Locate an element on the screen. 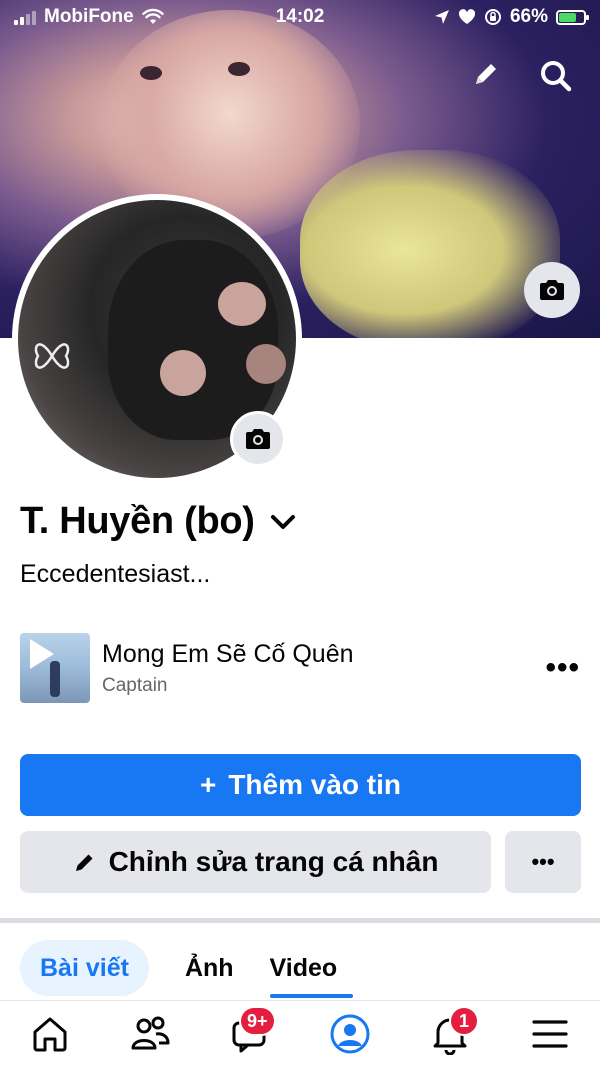 The image size is (600, 1067). profile-music-row: Mong Em Sẽ Cố Quên Captain ••• is located at coordinates (300, 668).